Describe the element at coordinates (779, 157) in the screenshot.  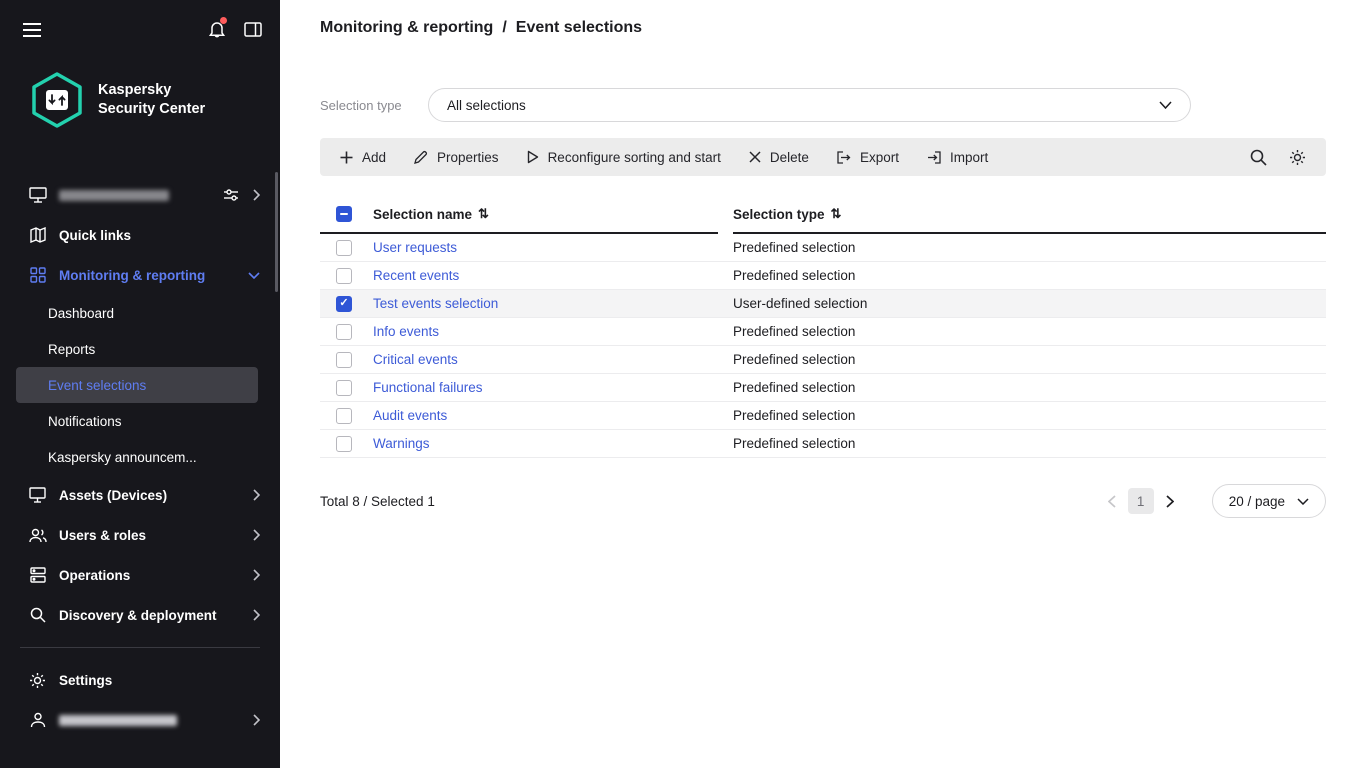
I see `delete-button: Delete` at that location.